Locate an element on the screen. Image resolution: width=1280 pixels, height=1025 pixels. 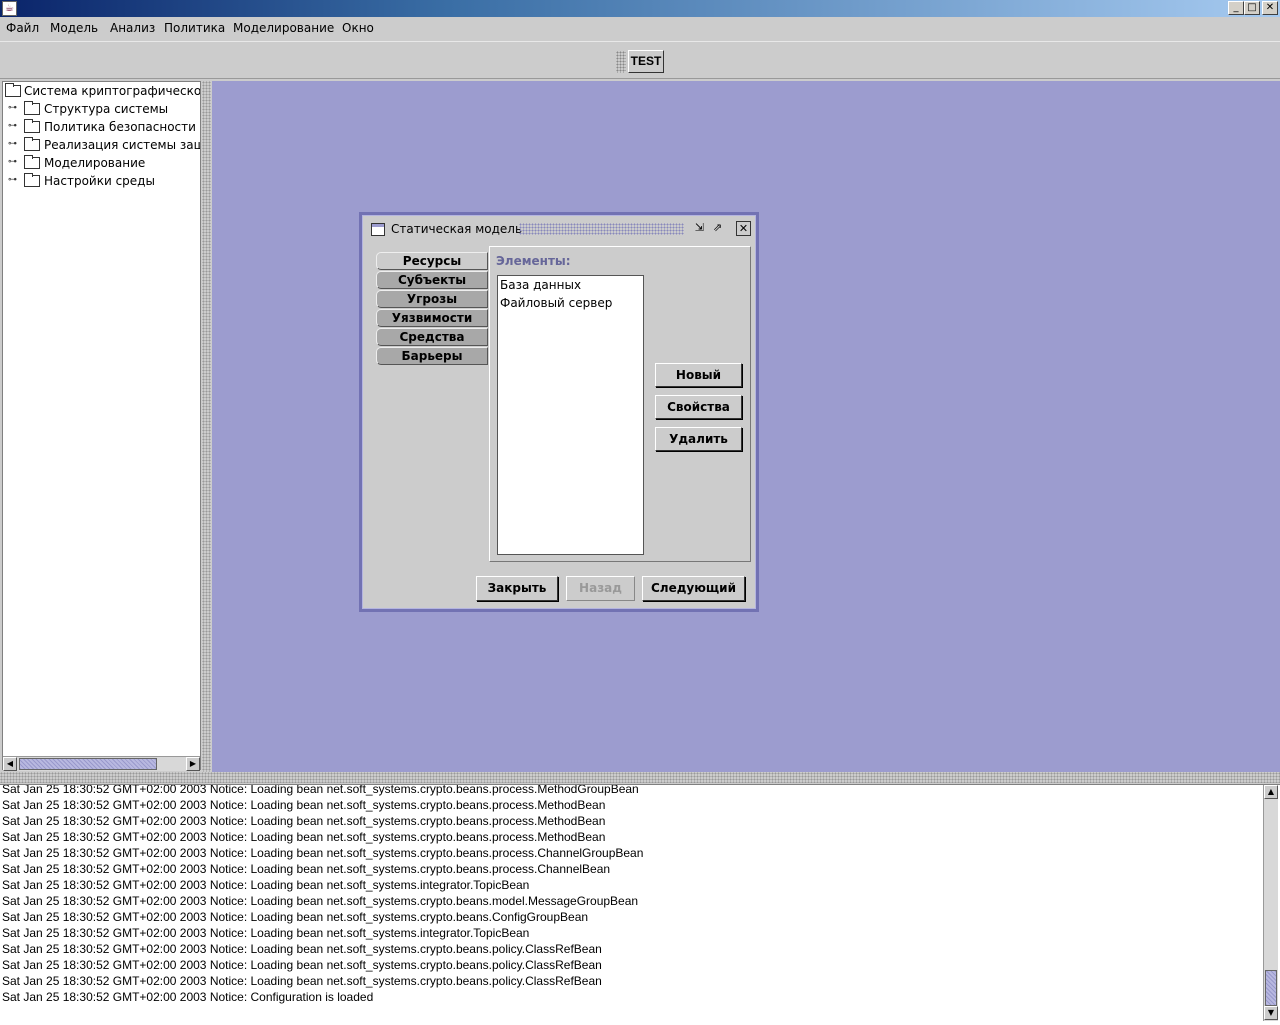
menu-window: Окно is located at coordinates (358, 28).